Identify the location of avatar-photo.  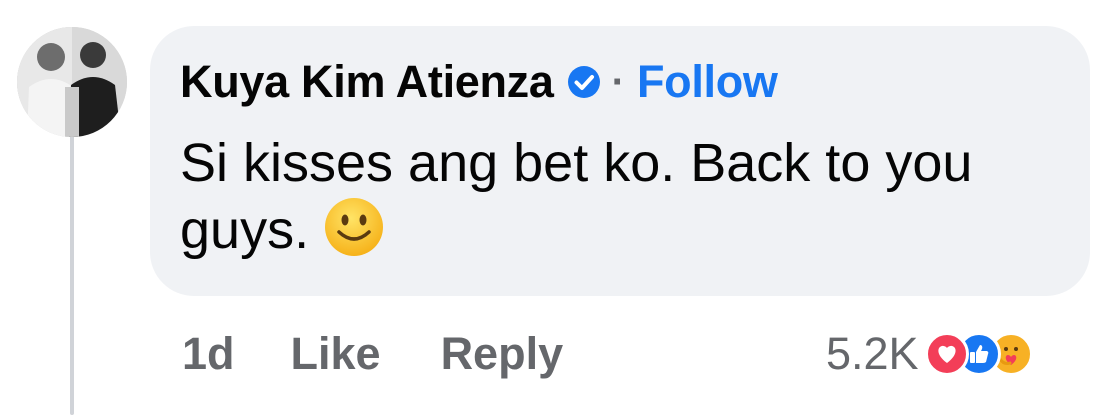
(72, 82).